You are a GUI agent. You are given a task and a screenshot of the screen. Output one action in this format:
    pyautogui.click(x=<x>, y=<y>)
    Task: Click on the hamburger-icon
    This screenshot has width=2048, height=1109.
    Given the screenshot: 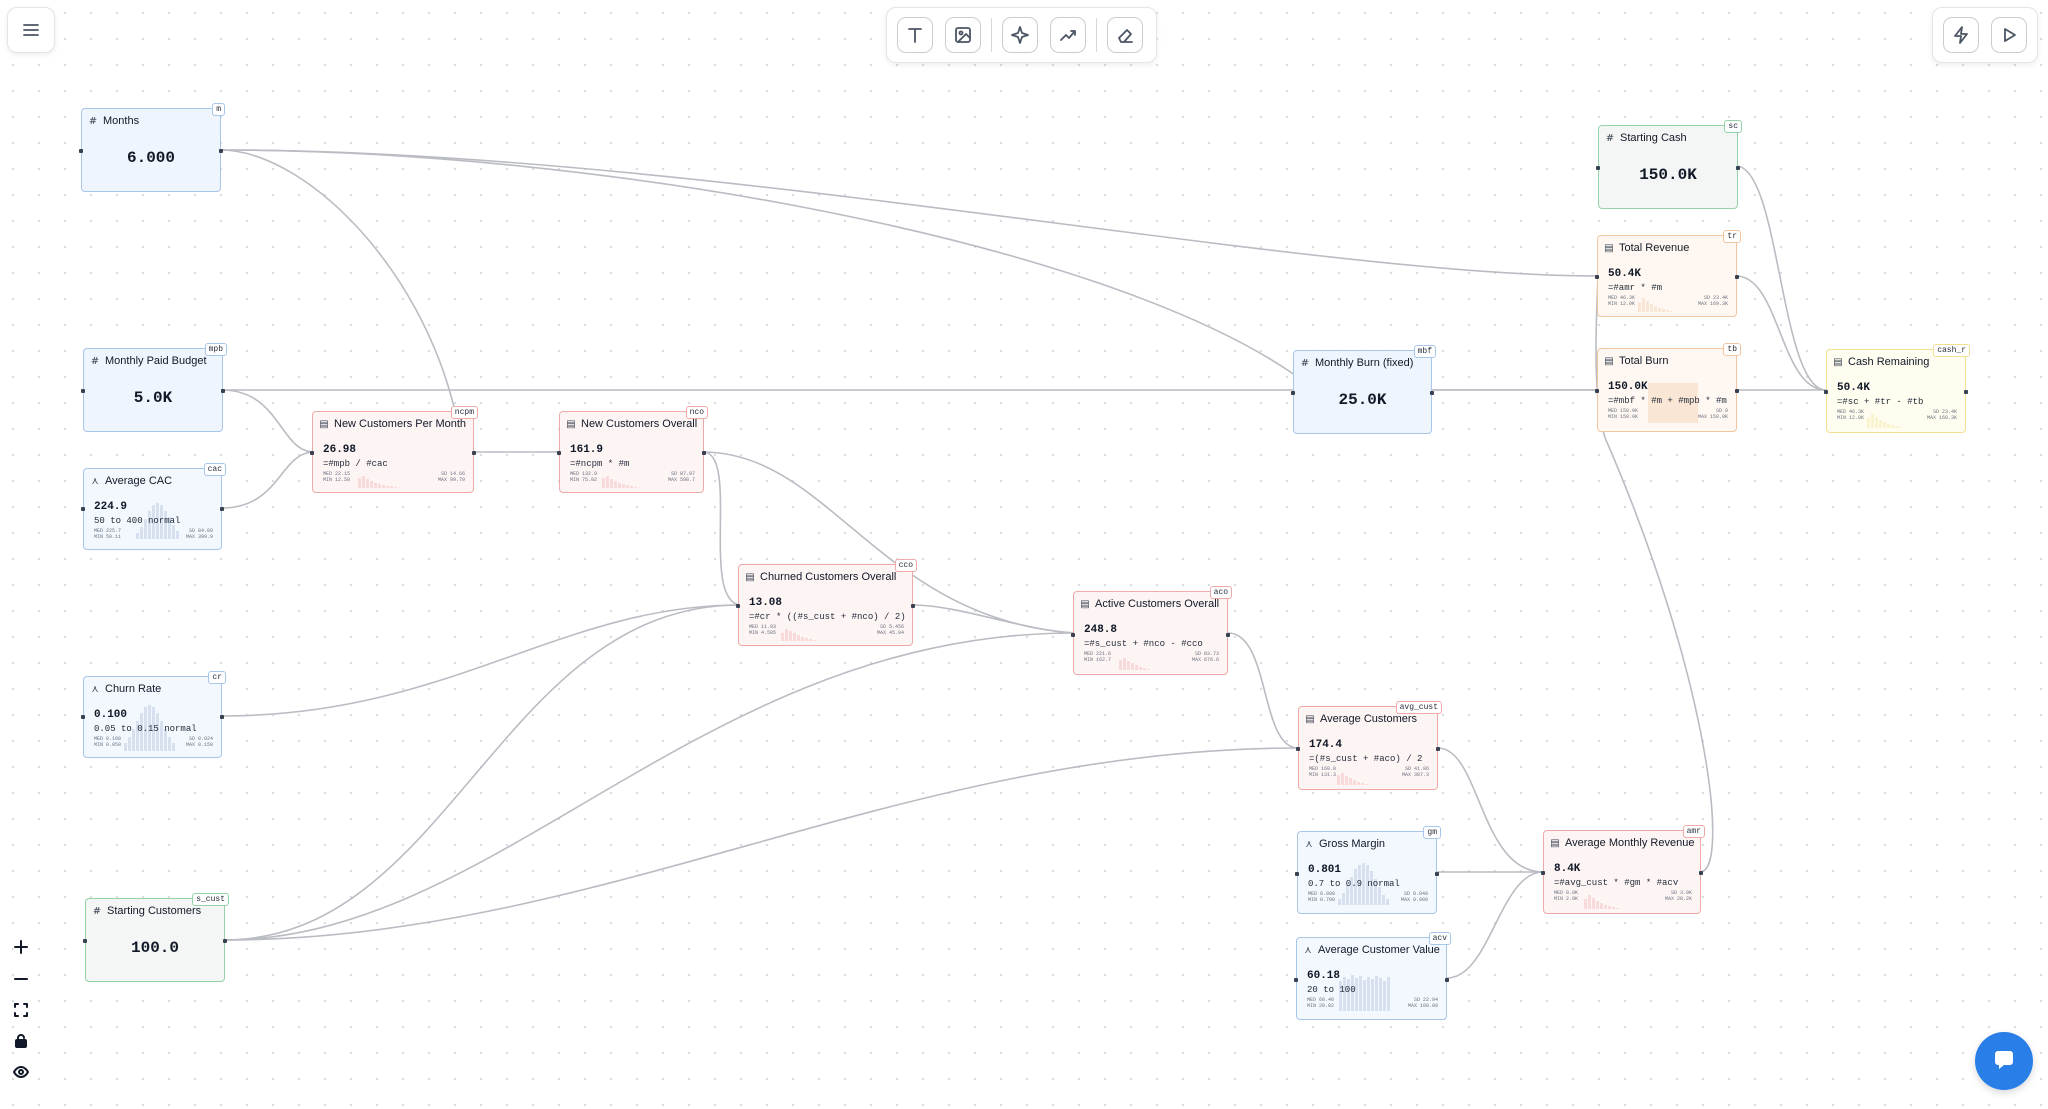 What is the action you would take?
    pyautogui.click(x=31, y=30)
    